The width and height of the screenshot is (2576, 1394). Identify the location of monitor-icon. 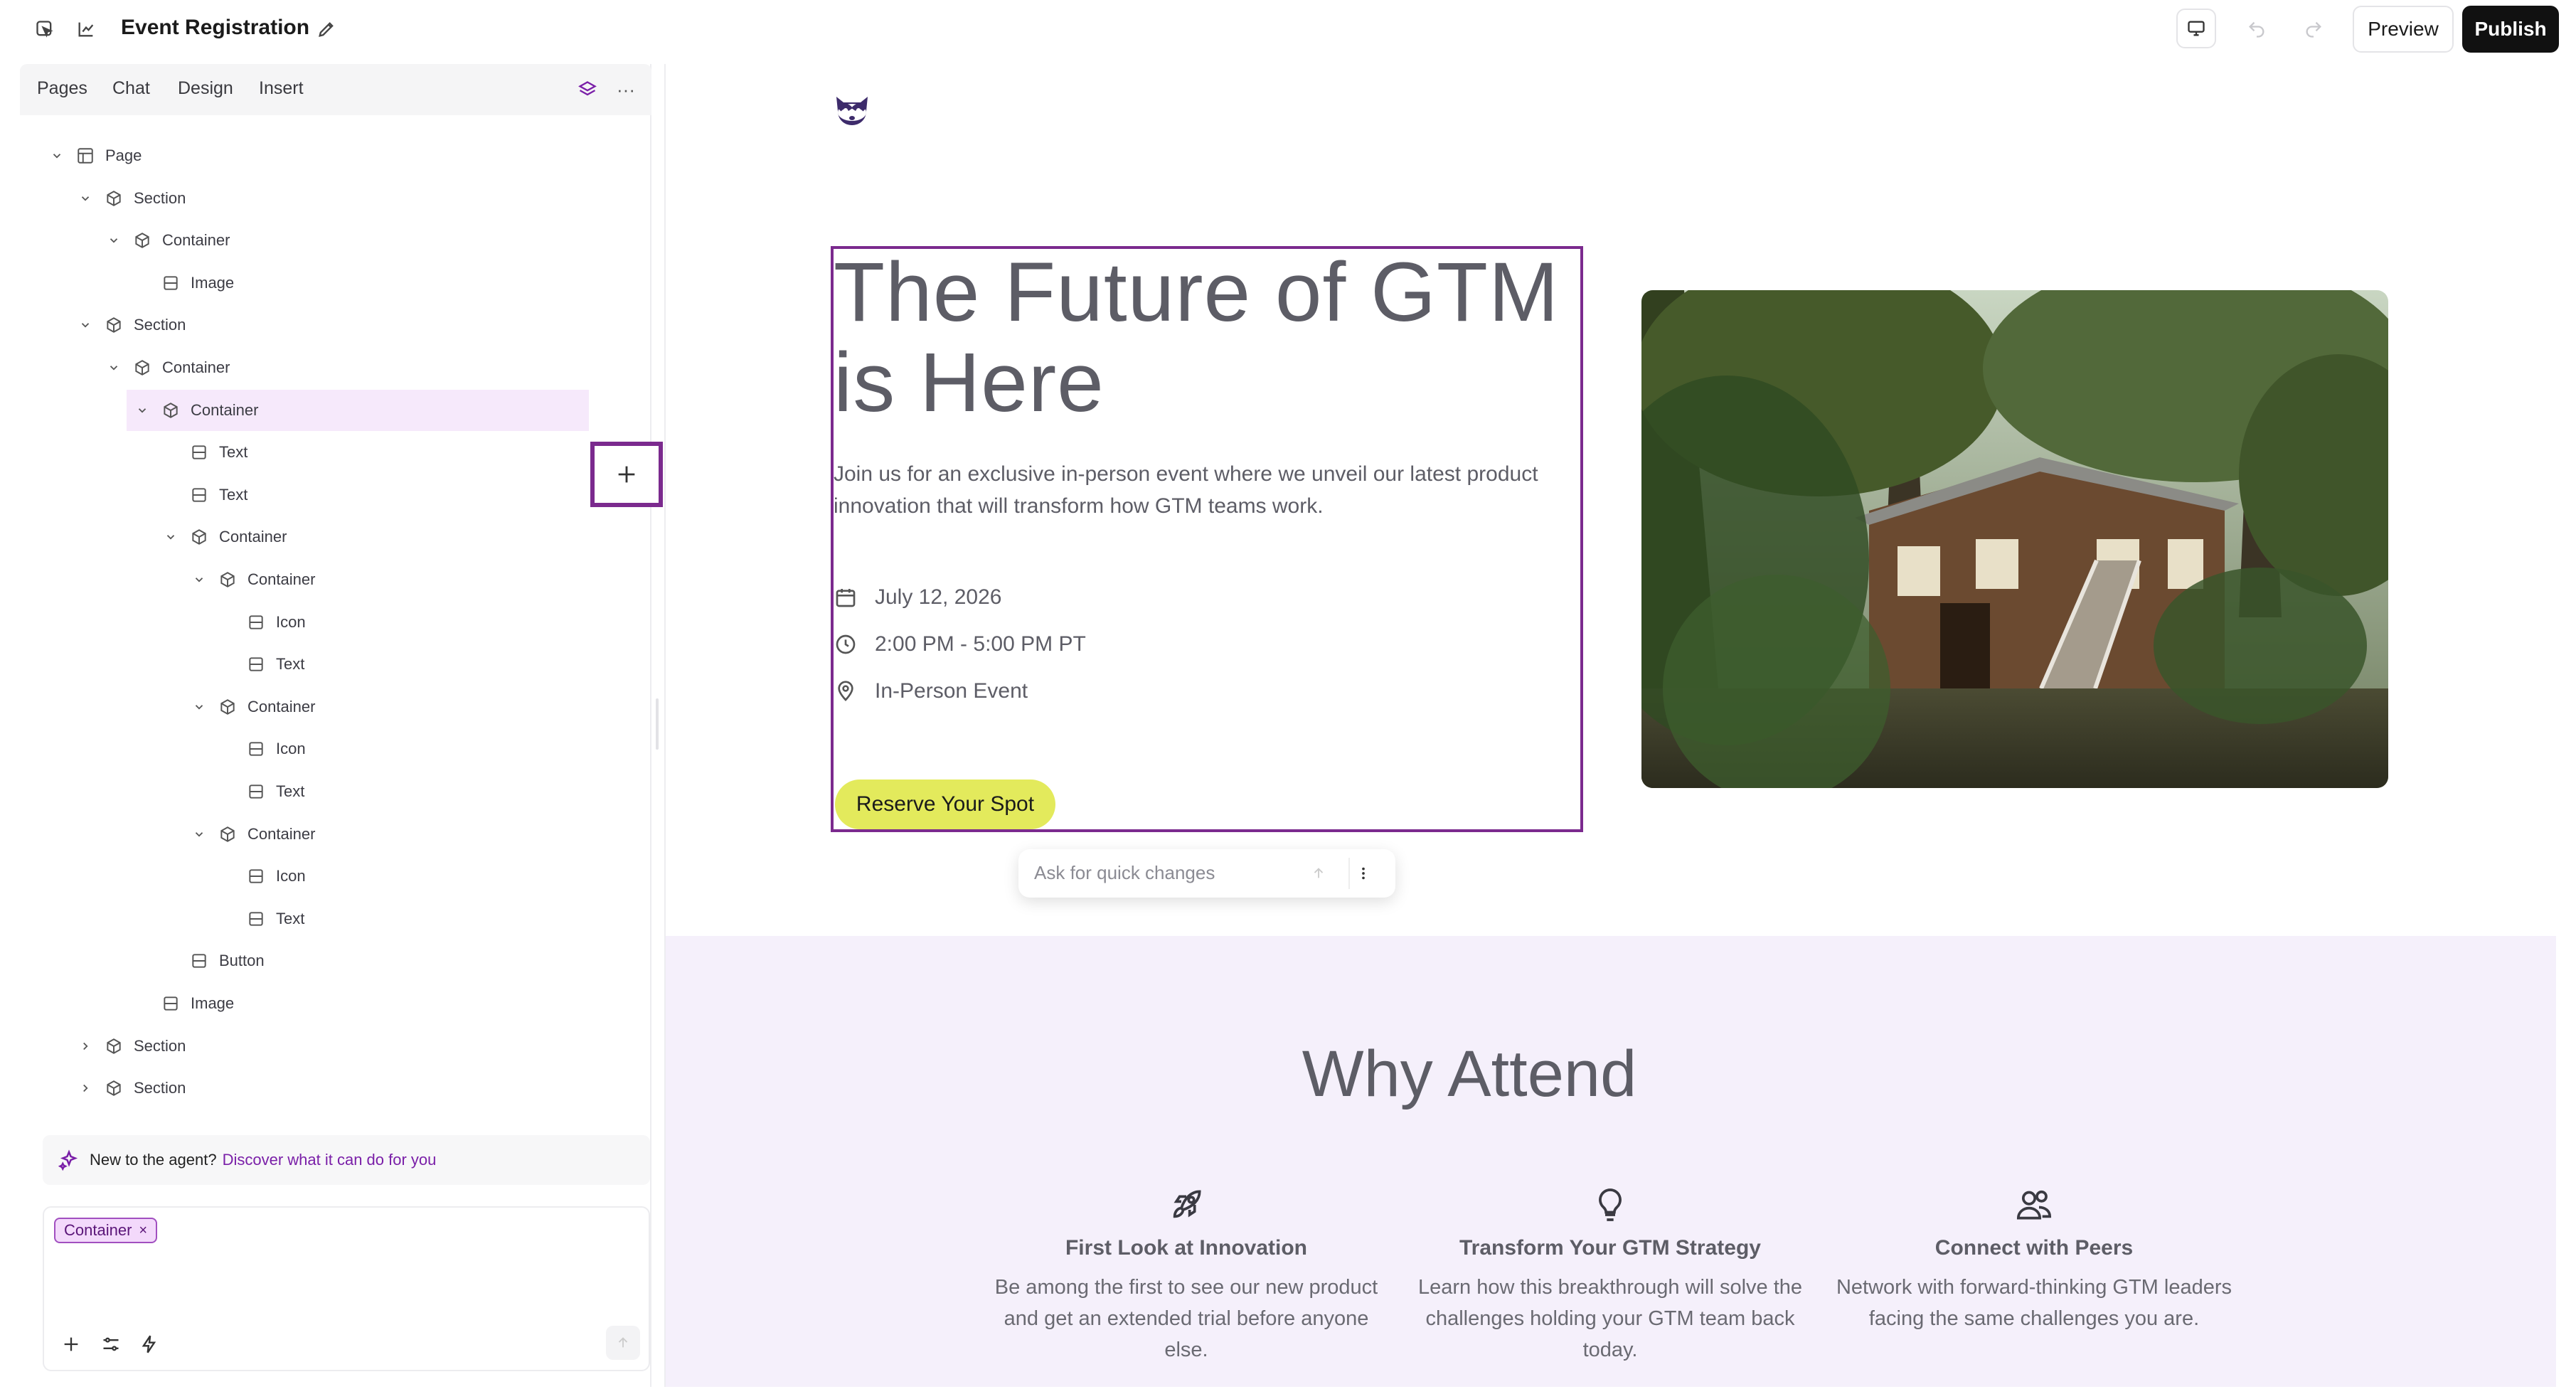
(2196, 28).